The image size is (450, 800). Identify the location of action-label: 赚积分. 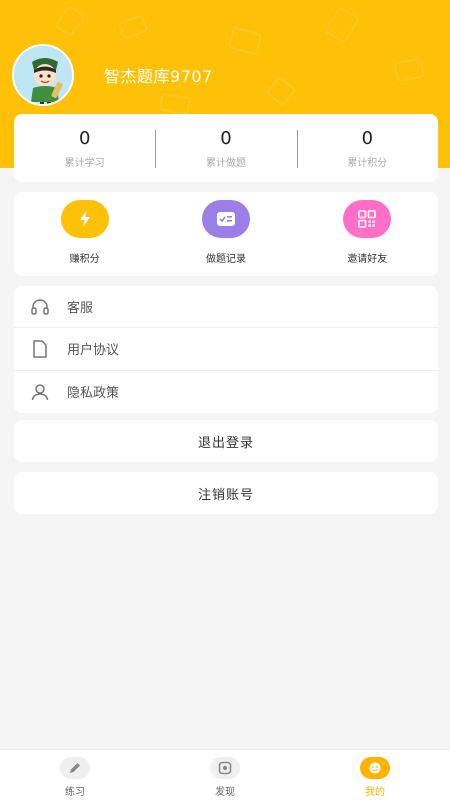
(84, 259).